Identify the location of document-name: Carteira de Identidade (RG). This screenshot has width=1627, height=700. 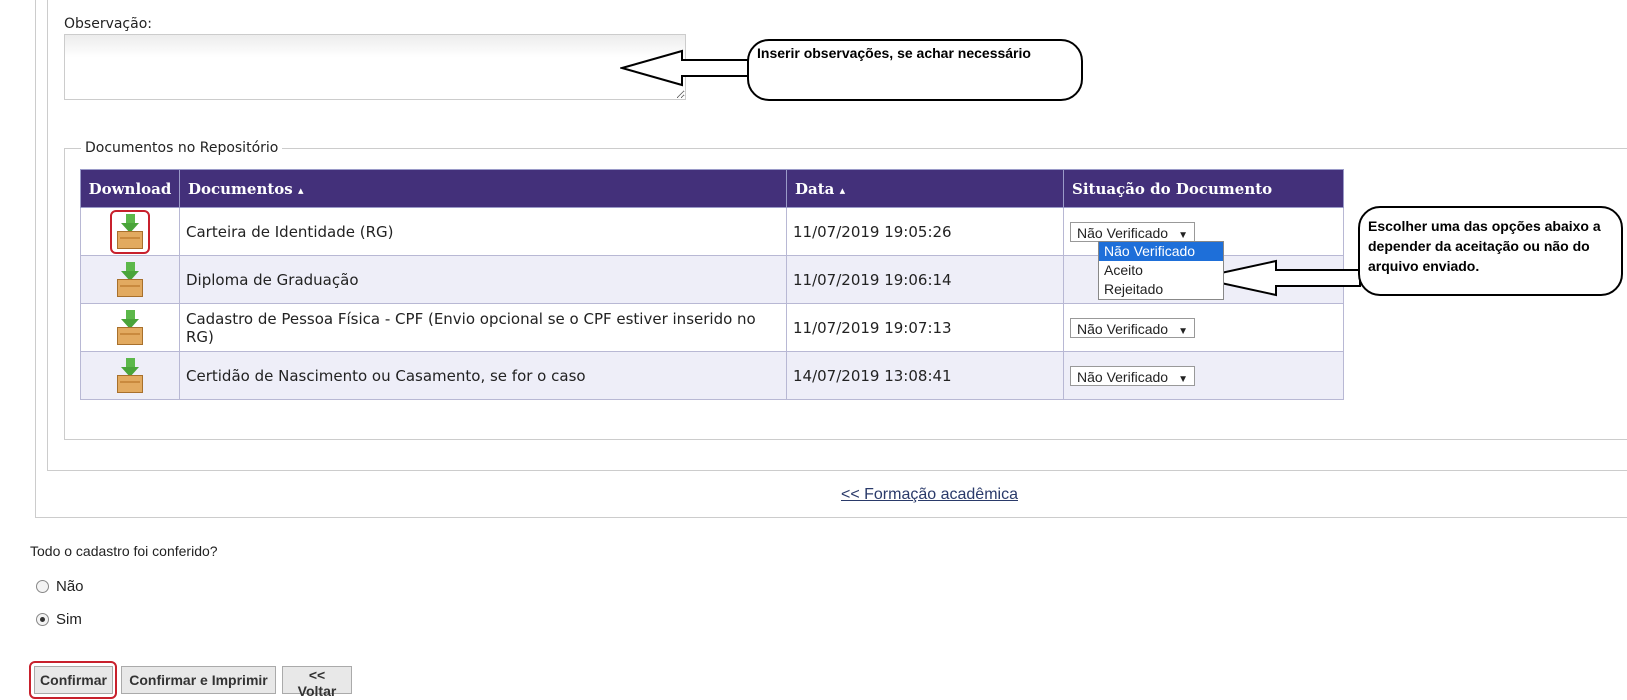
(483, 231).